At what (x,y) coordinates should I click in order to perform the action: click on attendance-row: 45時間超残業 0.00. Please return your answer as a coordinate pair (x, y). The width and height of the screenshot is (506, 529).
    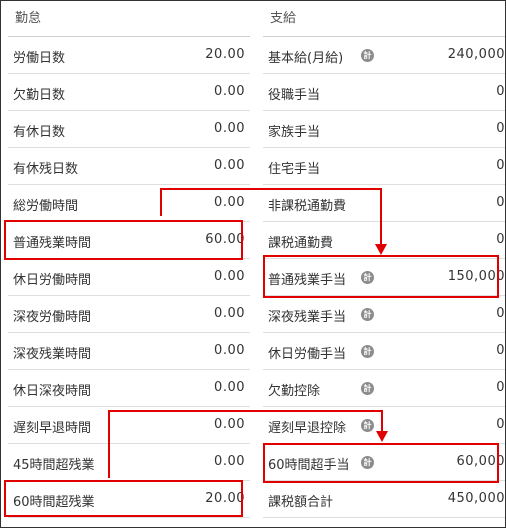
    Looking at the image, I should click on (129, 462).